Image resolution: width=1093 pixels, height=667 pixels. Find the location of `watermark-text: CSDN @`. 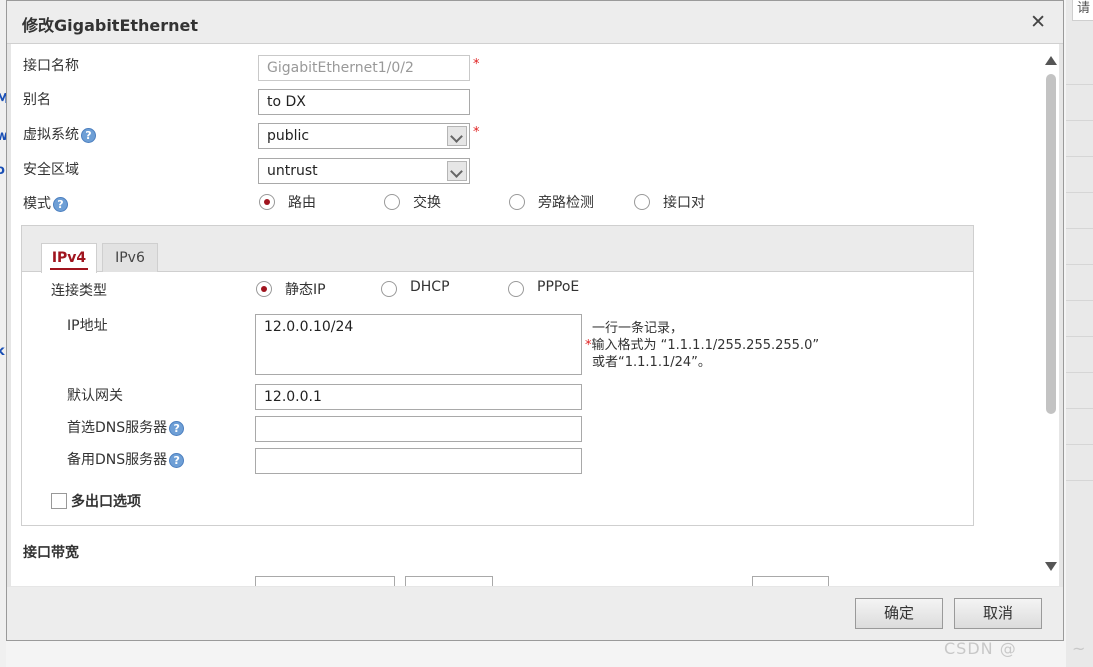

watermark-text: CSDN @ is located at coordinates (980, 648).